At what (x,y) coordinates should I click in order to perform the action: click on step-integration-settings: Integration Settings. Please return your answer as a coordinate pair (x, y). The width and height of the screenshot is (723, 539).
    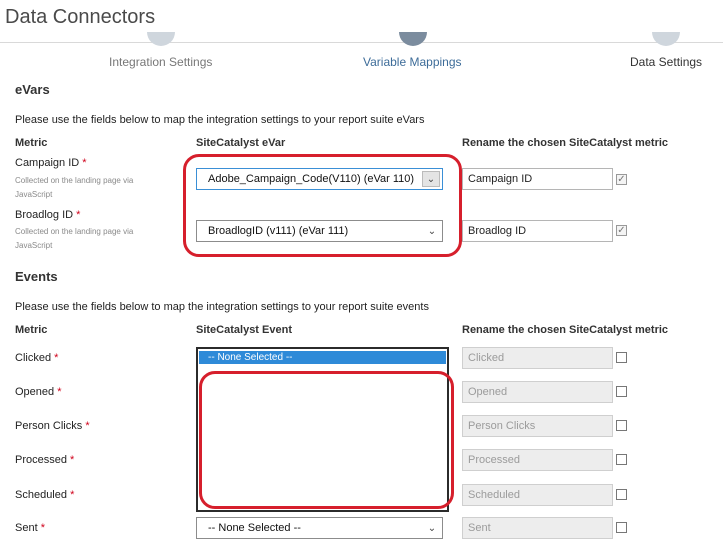
    Looking at the image, I should click on (160, 62).